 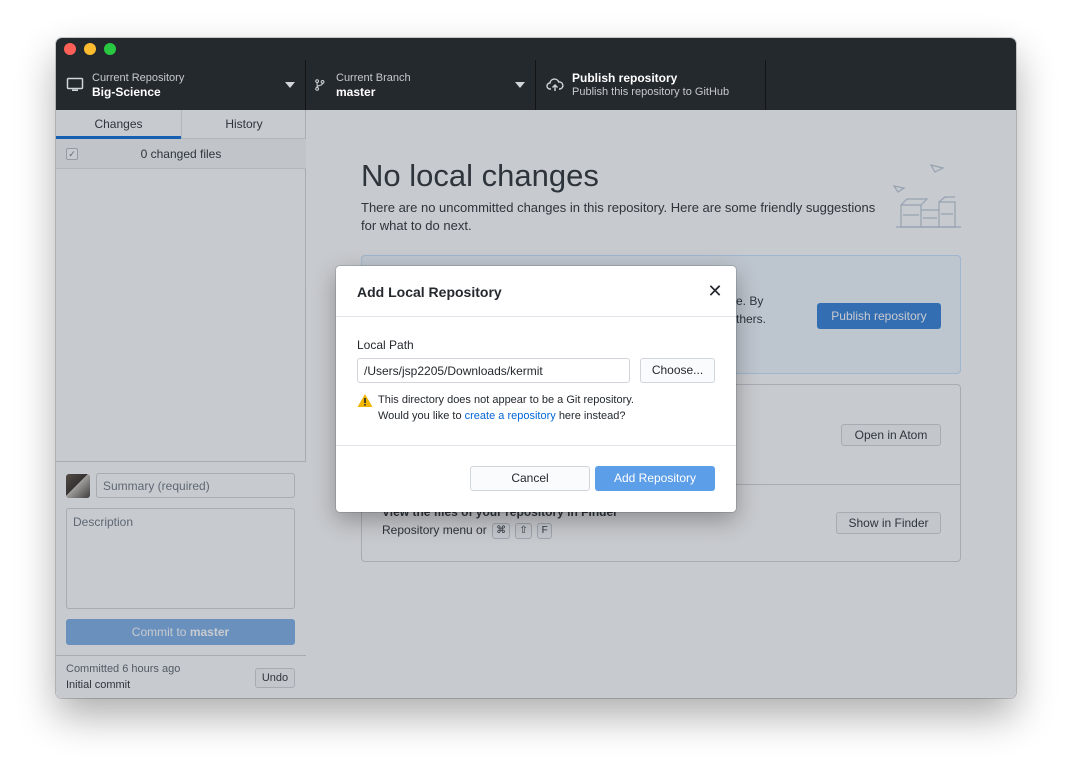 What do you see at coordinates (75, 84) in the screenshot?
I see `monitor-icon` at bounding box center [75, 84].